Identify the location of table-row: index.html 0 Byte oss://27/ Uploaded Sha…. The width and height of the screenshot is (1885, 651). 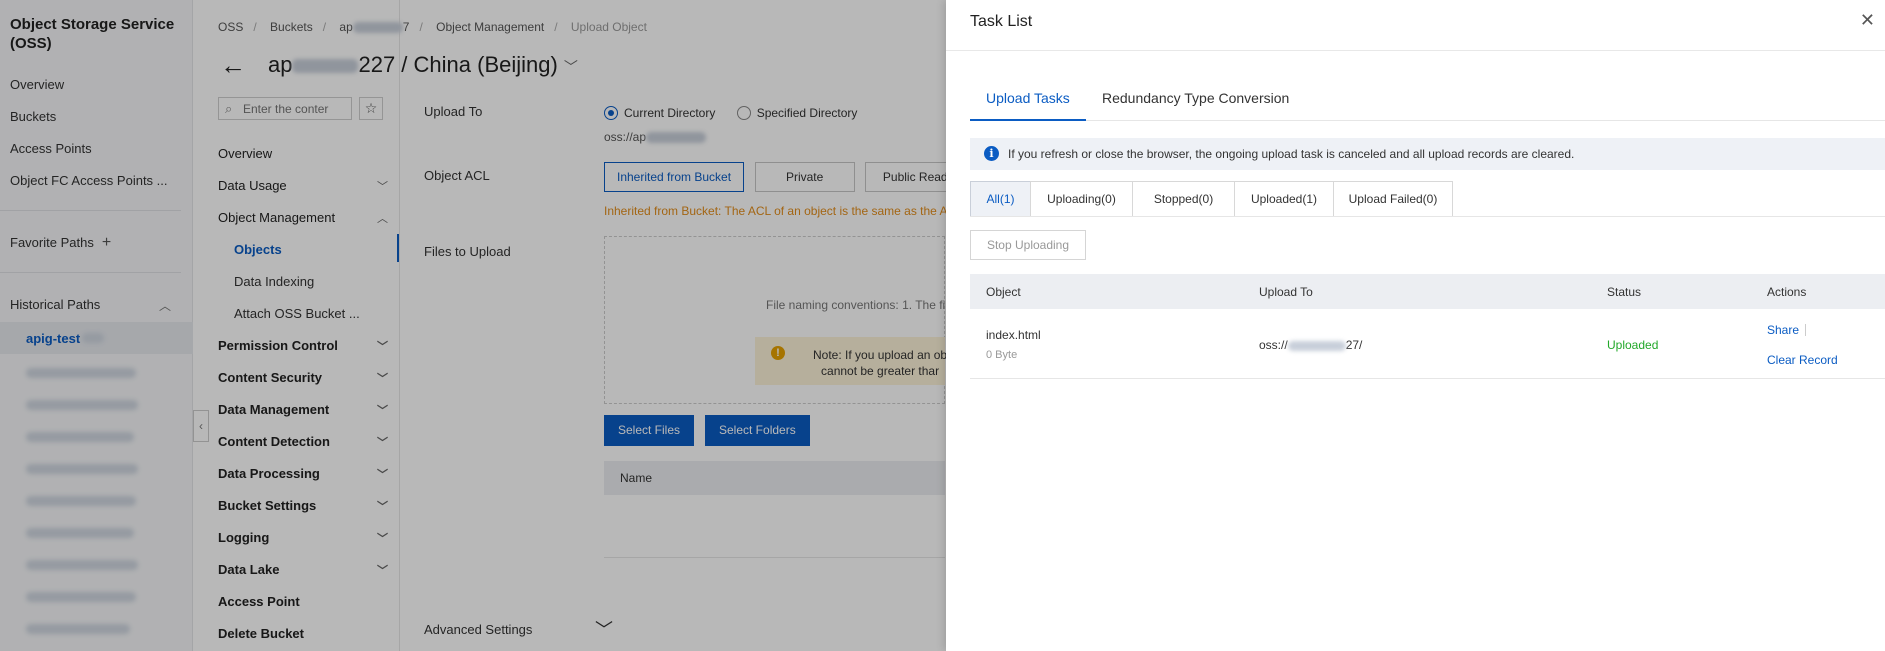
(1427, 344).